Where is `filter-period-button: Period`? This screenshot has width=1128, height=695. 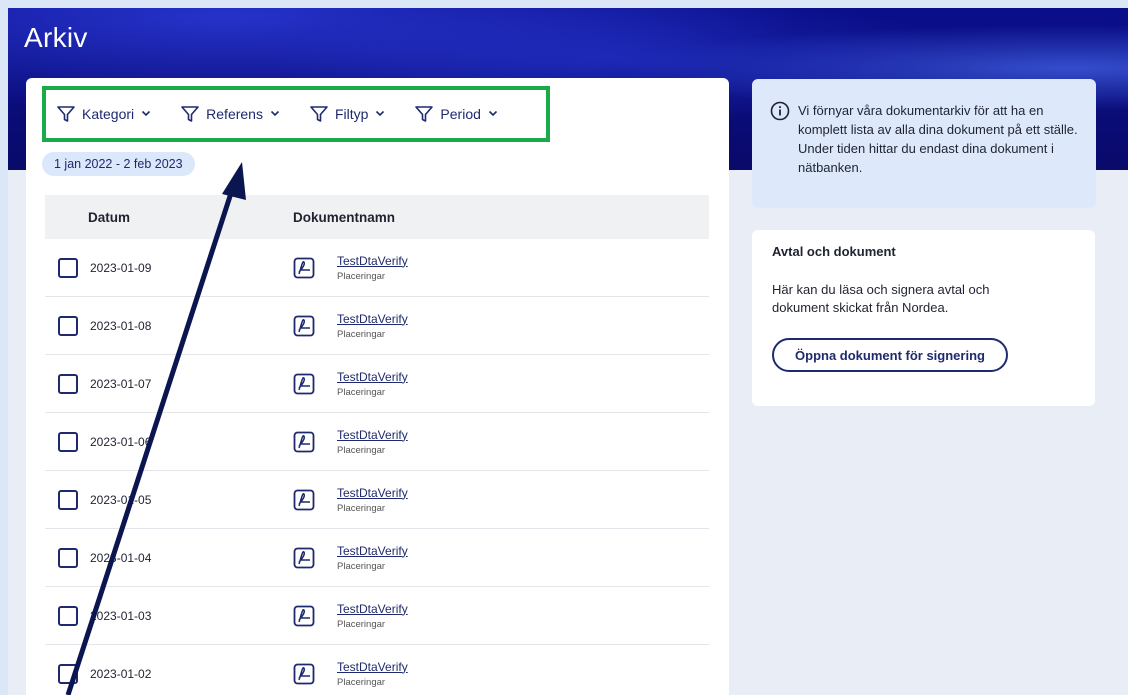
filter-period-button: Period is located at coordinates (456, 114).